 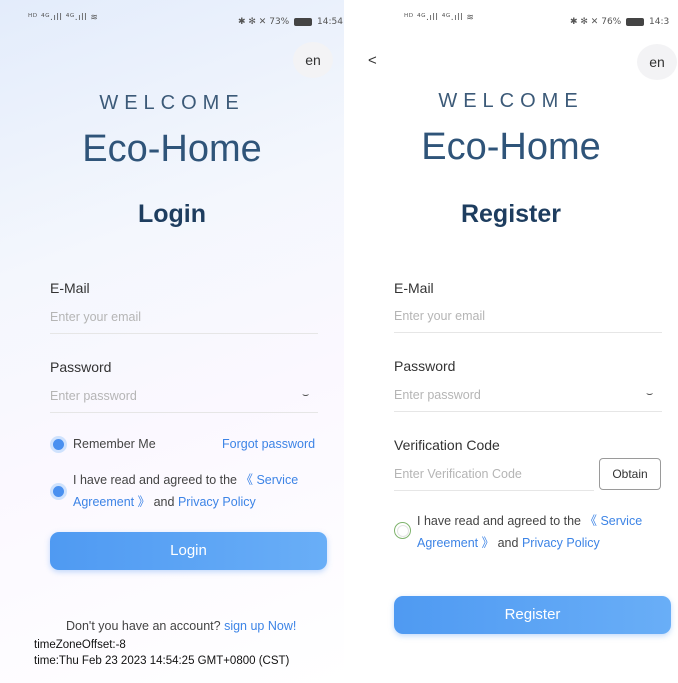 What do you see at coordinates (143, 626) in the screenshot?
I see `signup-prompt-text: Don't you have an account?` at bounding box center [143, 626].